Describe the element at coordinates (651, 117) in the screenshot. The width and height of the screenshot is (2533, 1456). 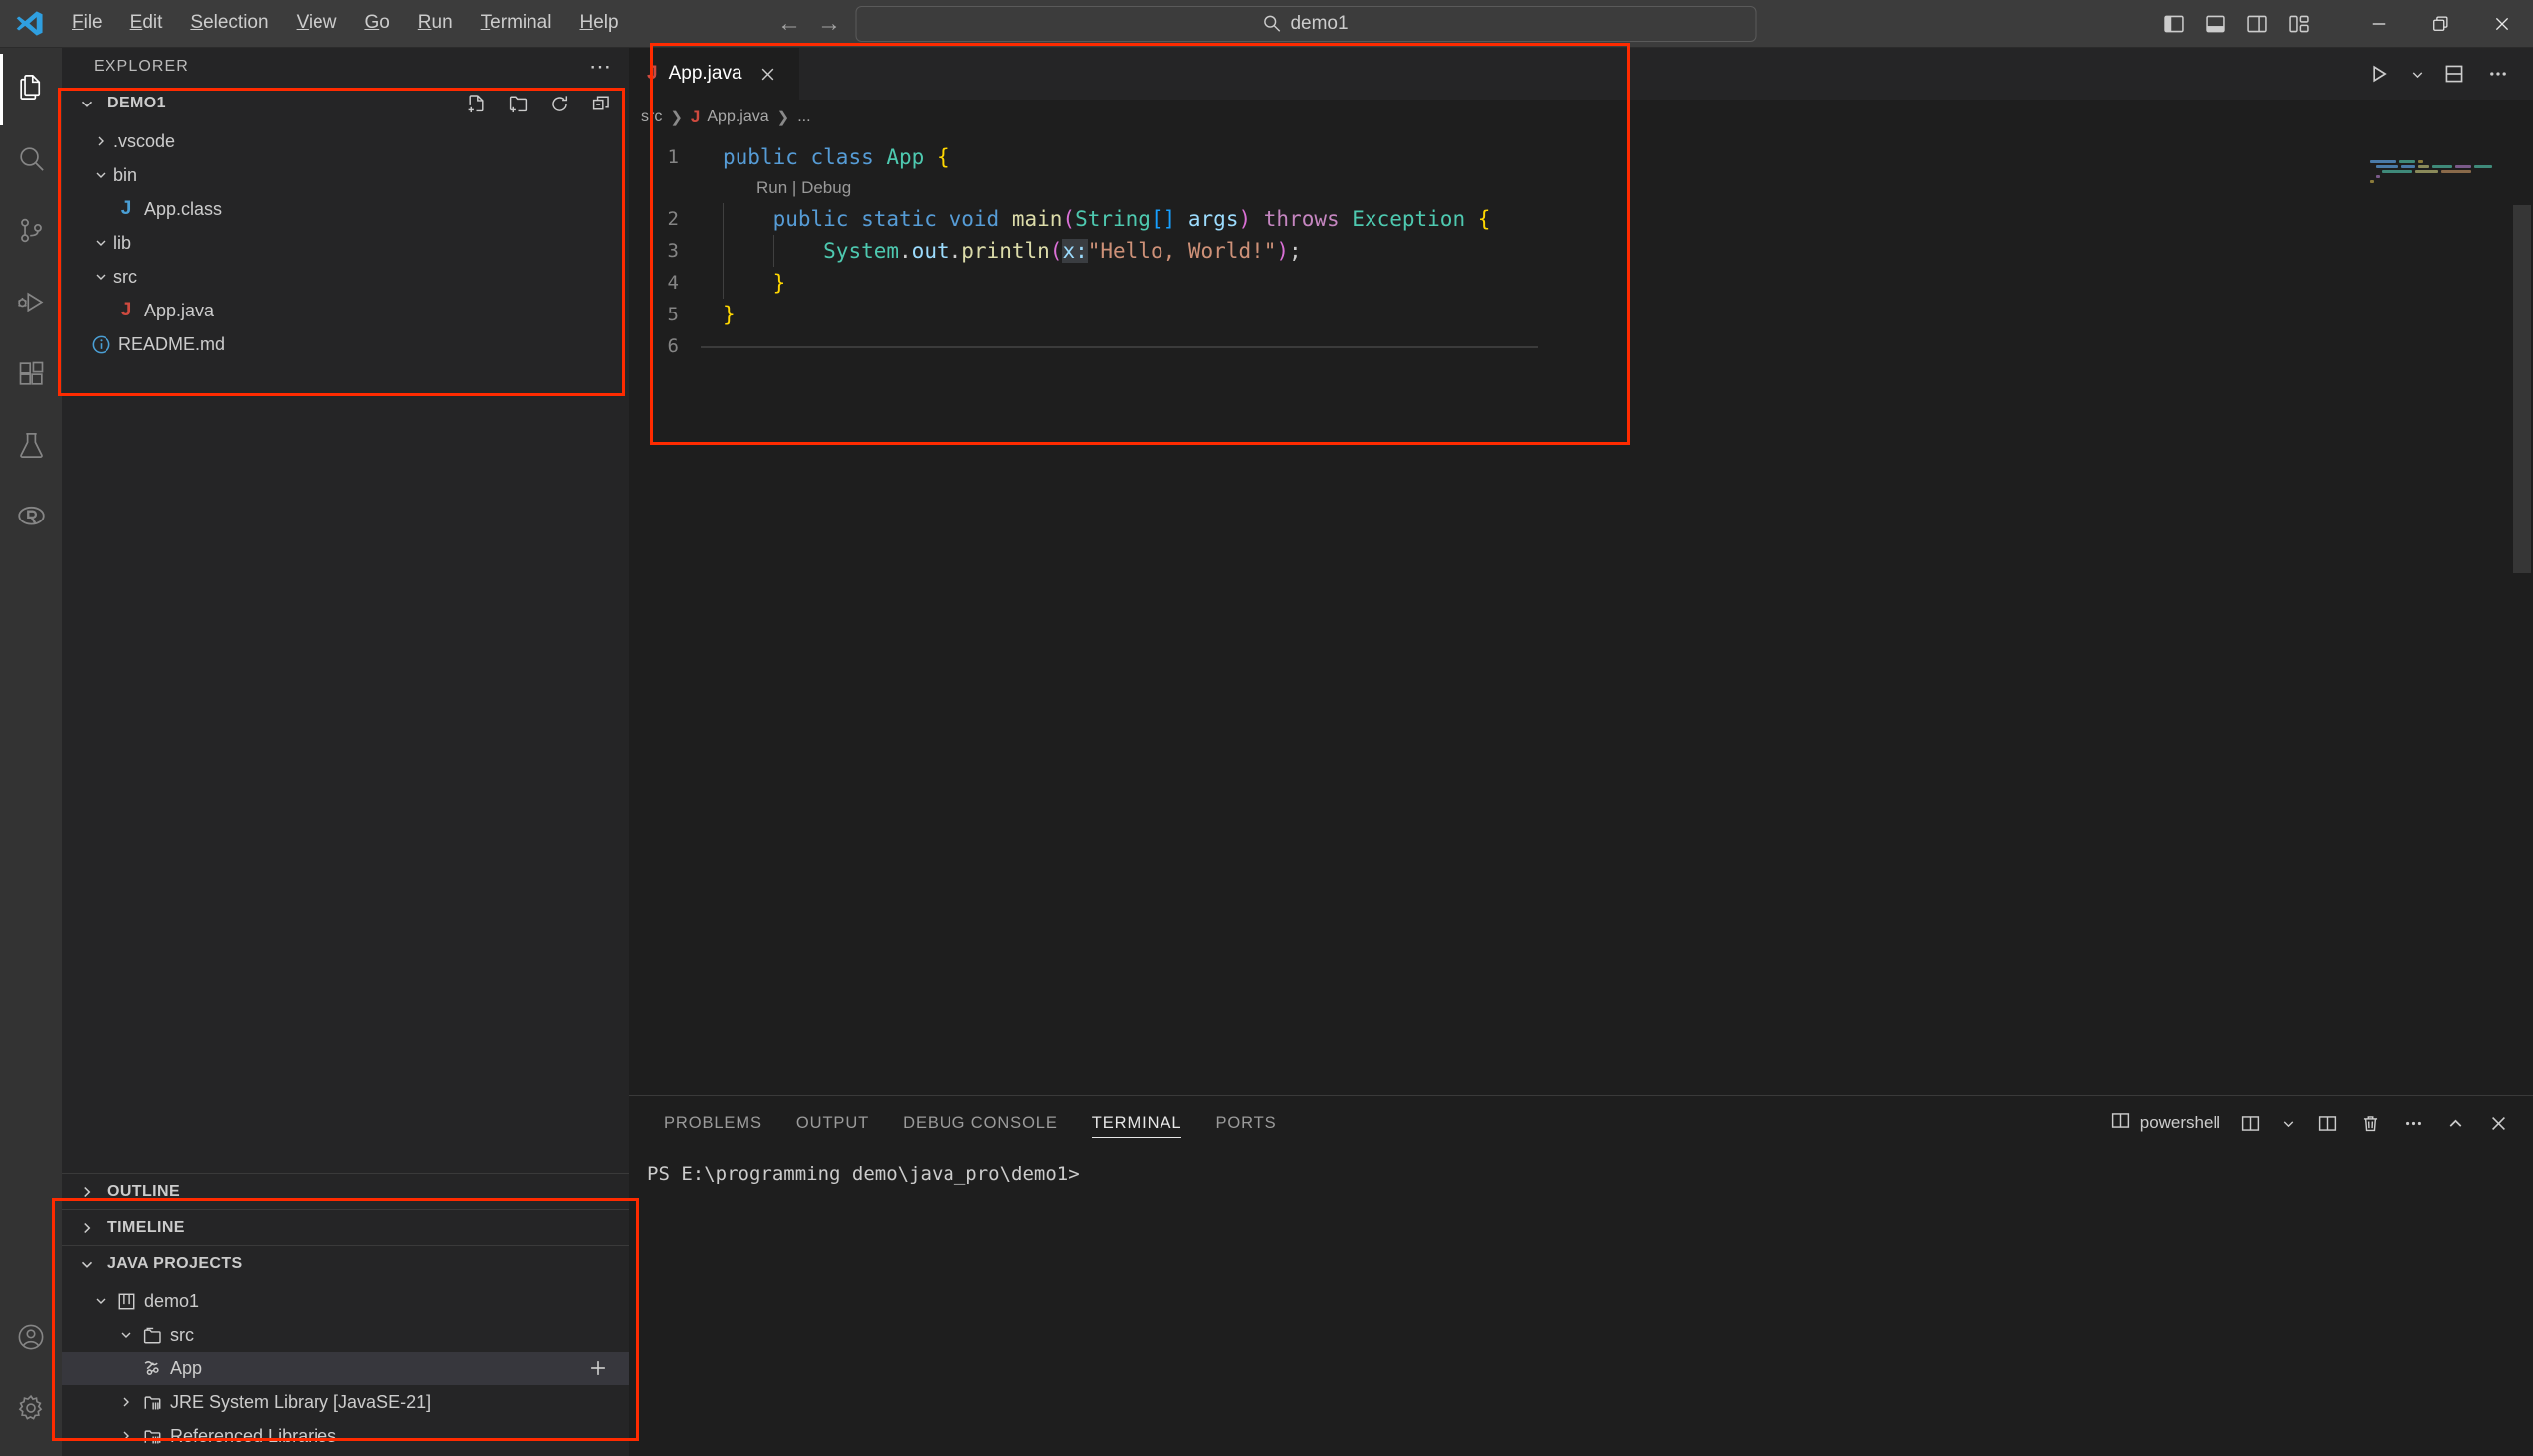
I see `breadcrumb-item-src: src` at that location.